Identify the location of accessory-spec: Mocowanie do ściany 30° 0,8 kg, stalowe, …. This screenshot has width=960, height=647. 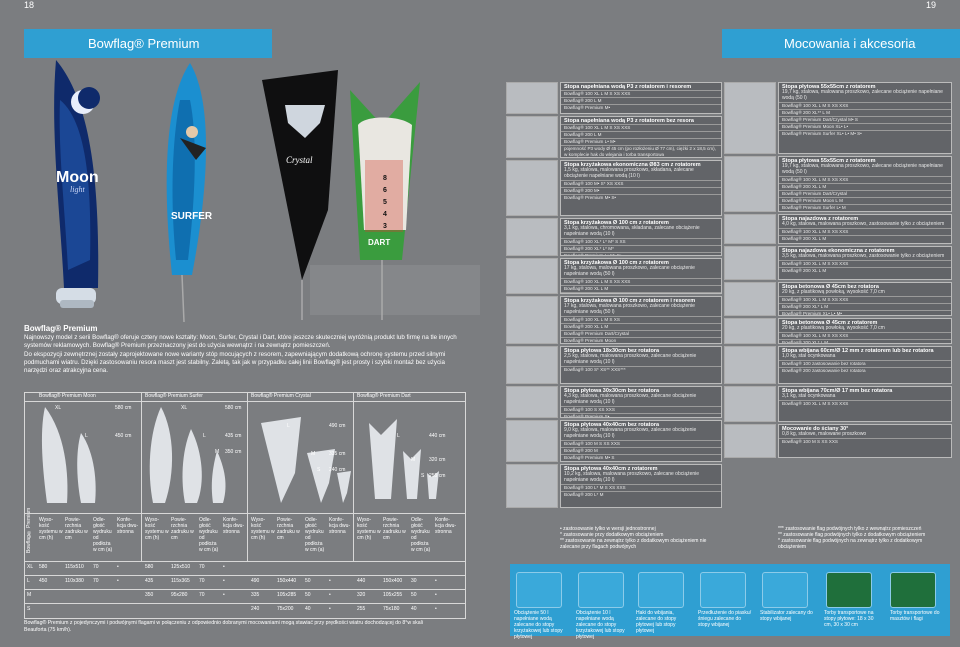
(865, 441).